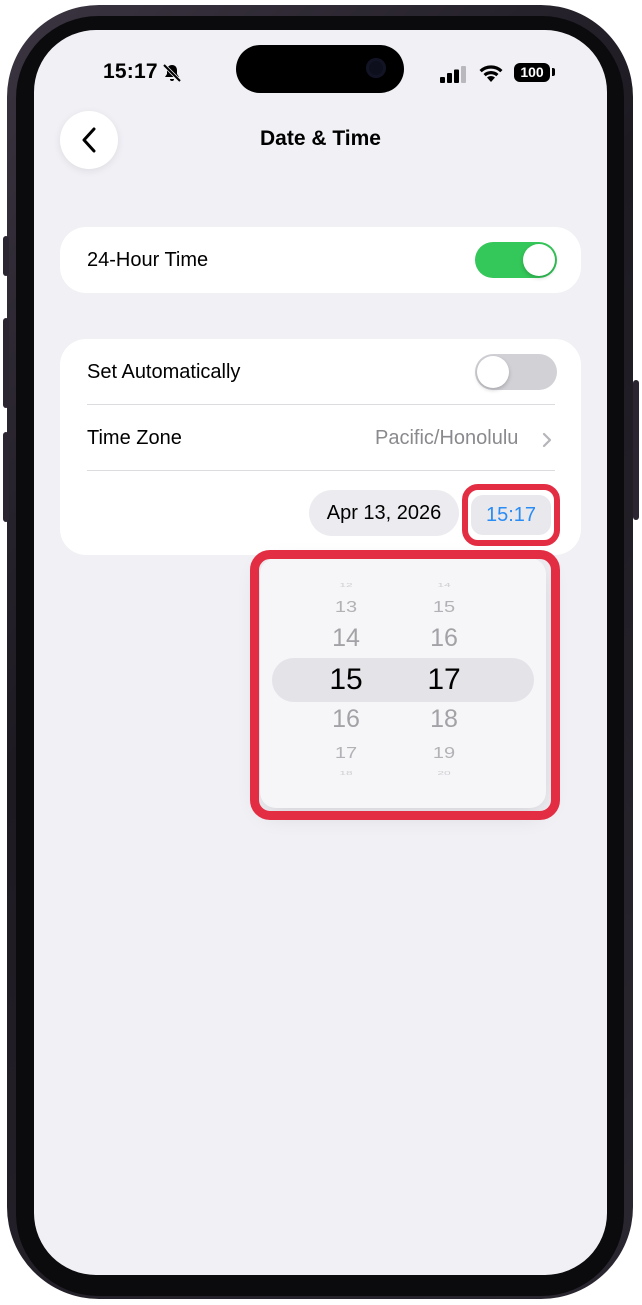  What do you see at coordinates (134, 438) in the screenshot?
I see `time-zone-label: Time Zone` at bounding box center [134, 438].